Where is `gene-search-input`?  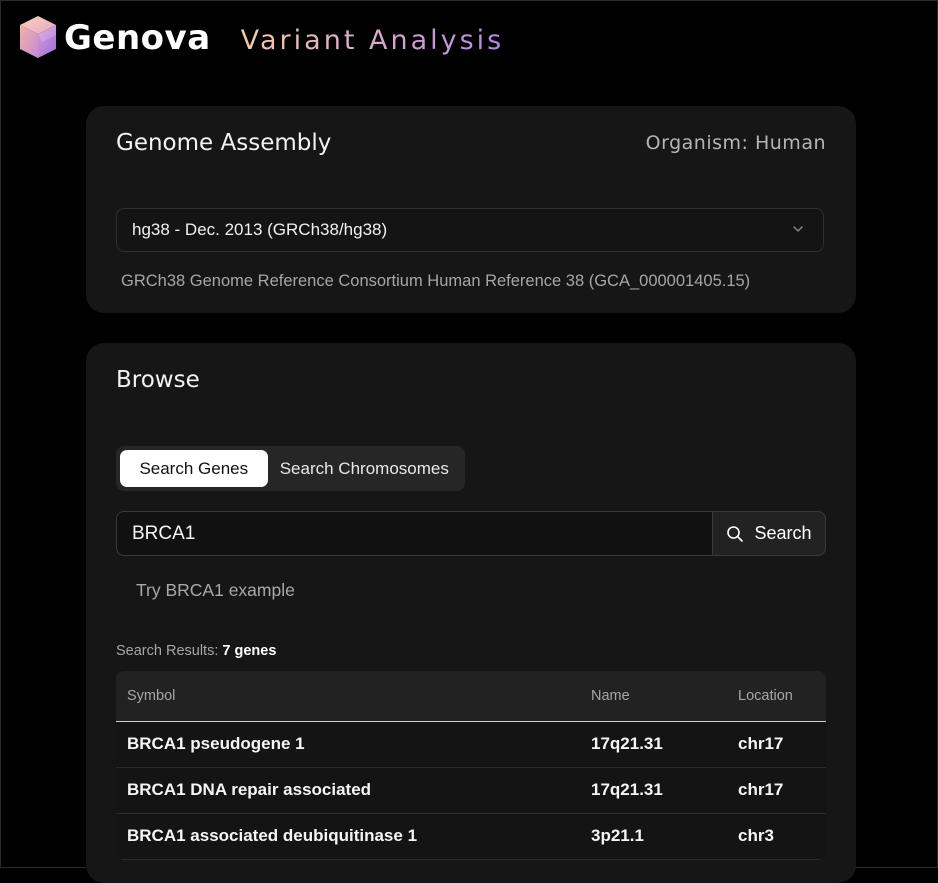
gene-search-input is located at coordinates (414, 533).